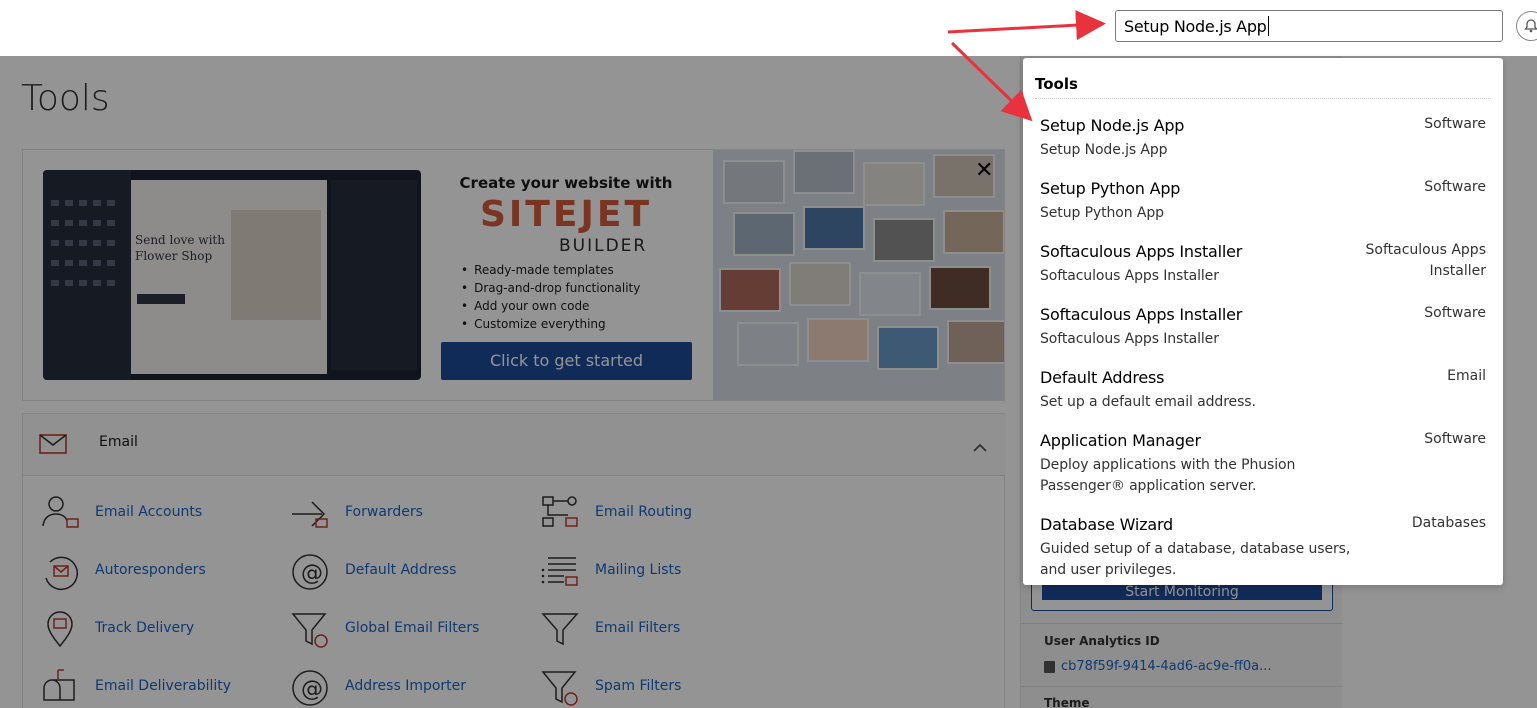 This screenshot has height=708, width=1537. I want to click on result-description: Set up a default email address., so click(1148, 402).